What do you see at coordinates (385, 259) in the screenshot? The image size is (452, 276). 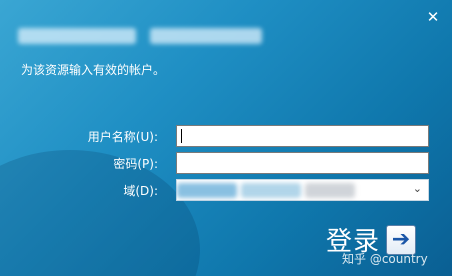 I see `watermark-text: 知乎 @country` at bounding box center [385, 259].